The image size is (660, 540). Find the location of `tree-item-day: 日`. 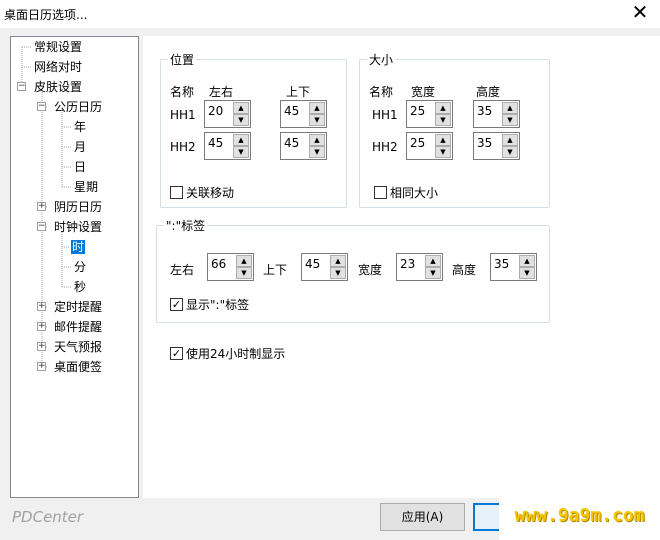

tree-item-day: 日 is located at coordinates (80, 167).